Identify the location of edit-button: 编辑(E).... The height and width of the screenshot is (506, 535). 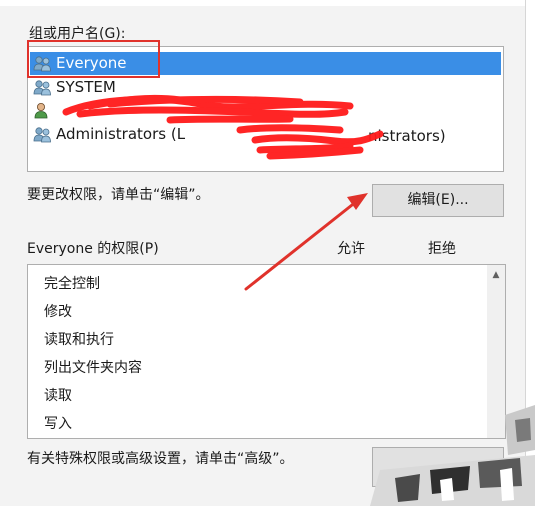
(438, 200).